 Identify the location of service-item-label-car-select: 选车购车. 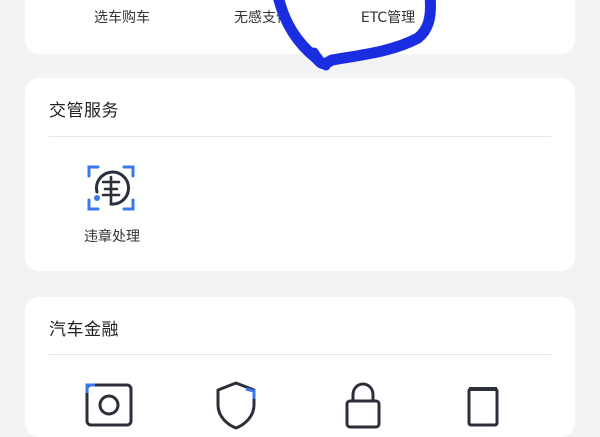
(122, 17).